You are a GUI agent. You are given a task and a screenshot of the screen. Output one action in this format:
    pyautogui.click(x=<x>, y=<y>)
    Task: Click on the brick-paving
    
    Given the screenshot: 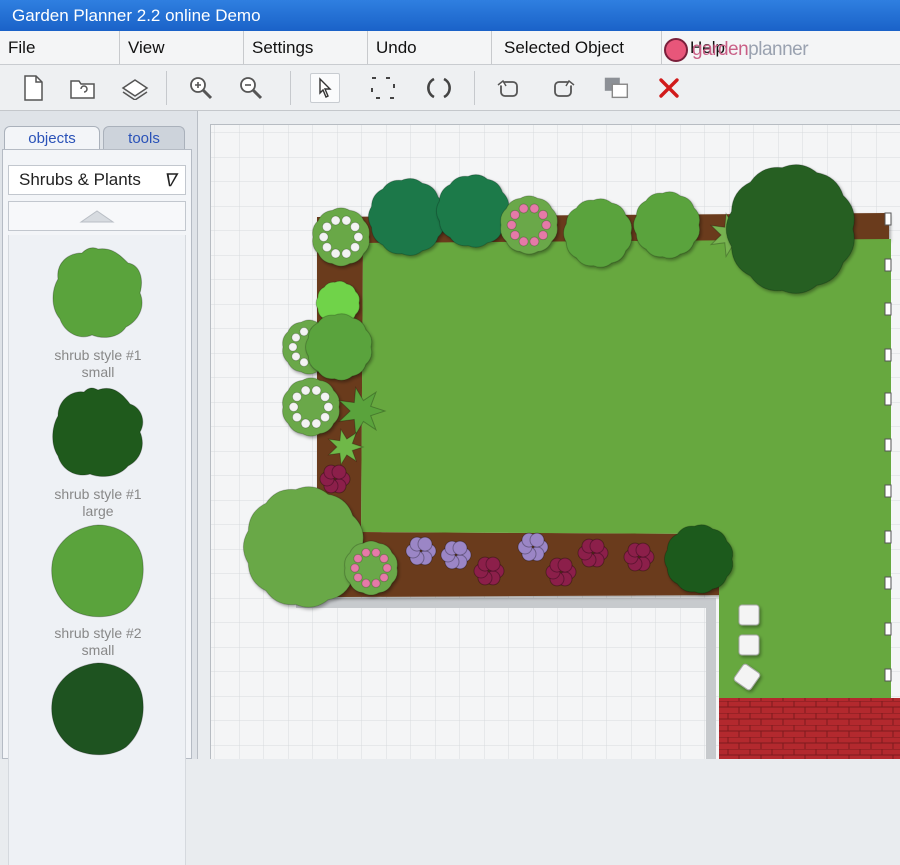 What is the action you would take?
    pyautogui.click(x=809, y=728)
    